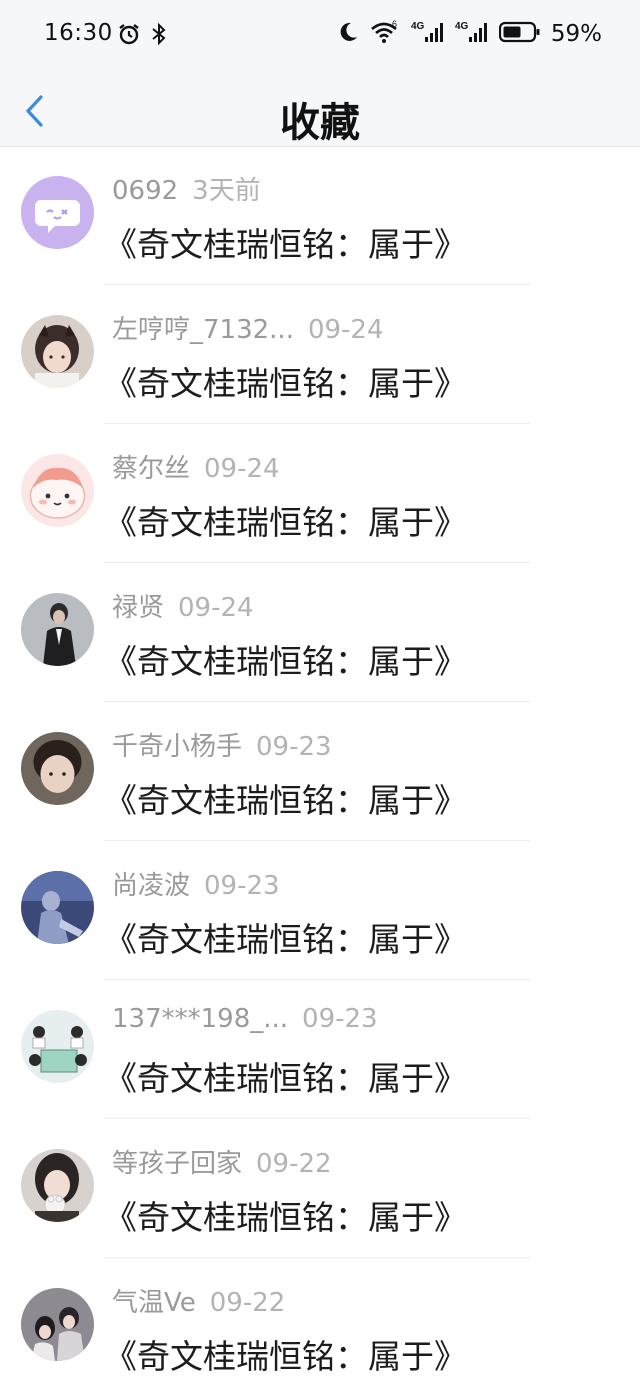  I want to click on status-right-icons: 6 4G 4G 59%, so click(469, 33).